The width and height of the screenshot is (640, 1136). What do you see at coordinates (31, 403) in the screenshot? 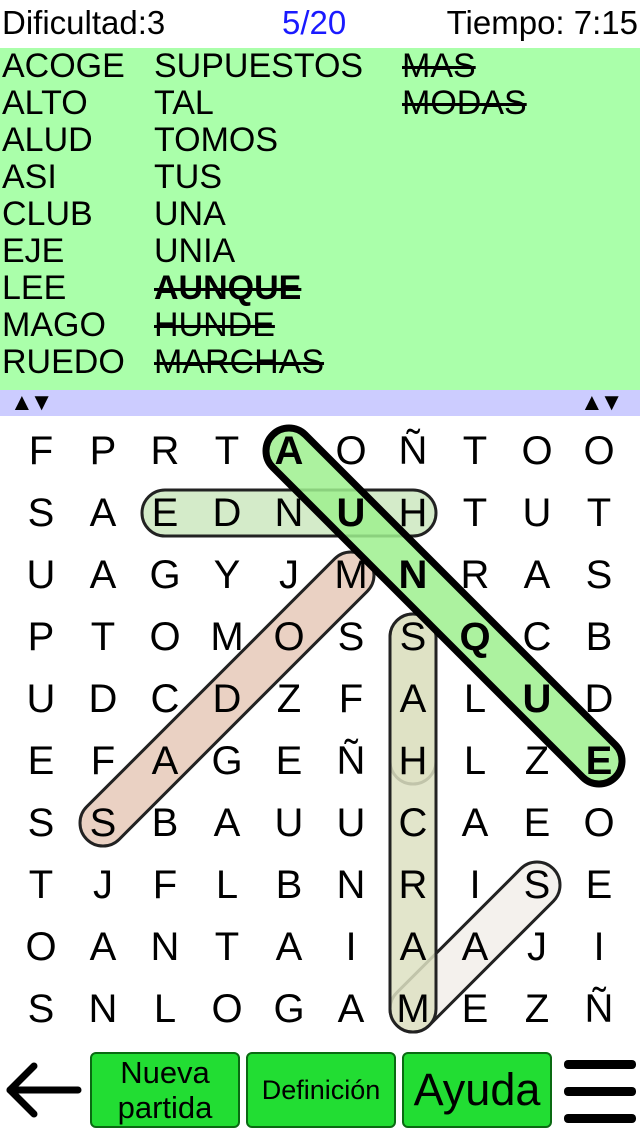
I see `scroll-arrows-left-icon: ▲▼` at bounding box center [31, 403].